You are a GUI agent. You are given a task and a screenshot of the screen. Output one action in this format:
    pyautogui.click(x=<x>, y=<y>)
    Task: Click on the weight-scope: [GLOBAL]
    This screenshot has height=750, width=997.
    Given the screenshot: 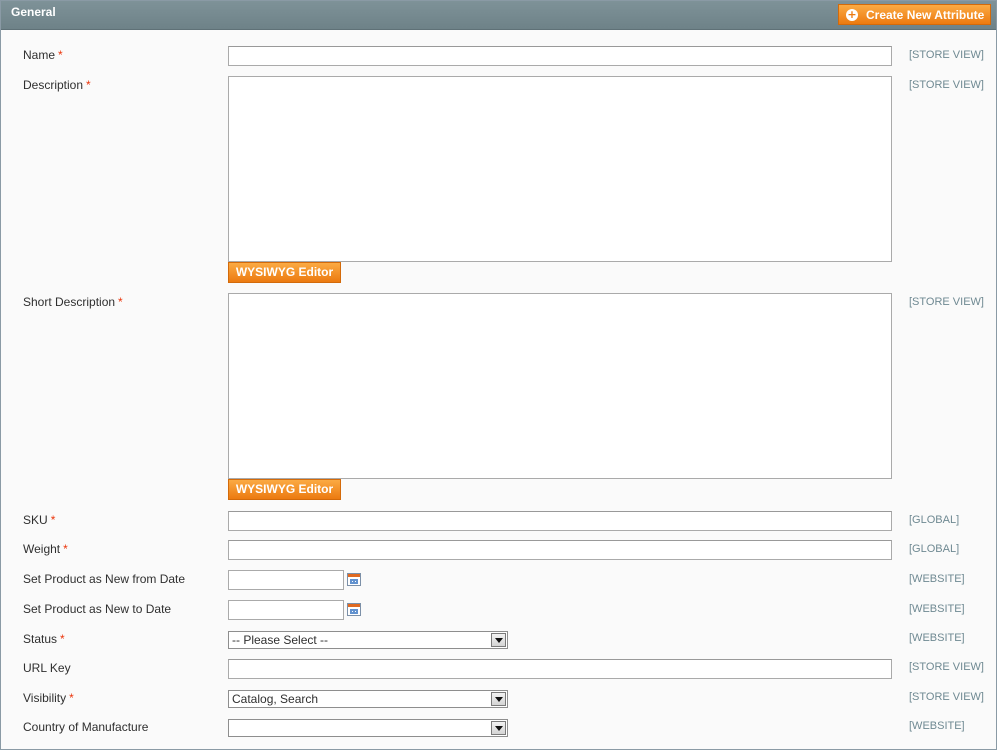 What is the action you would take?
    pyautogui.click(x=934, y=549)
    